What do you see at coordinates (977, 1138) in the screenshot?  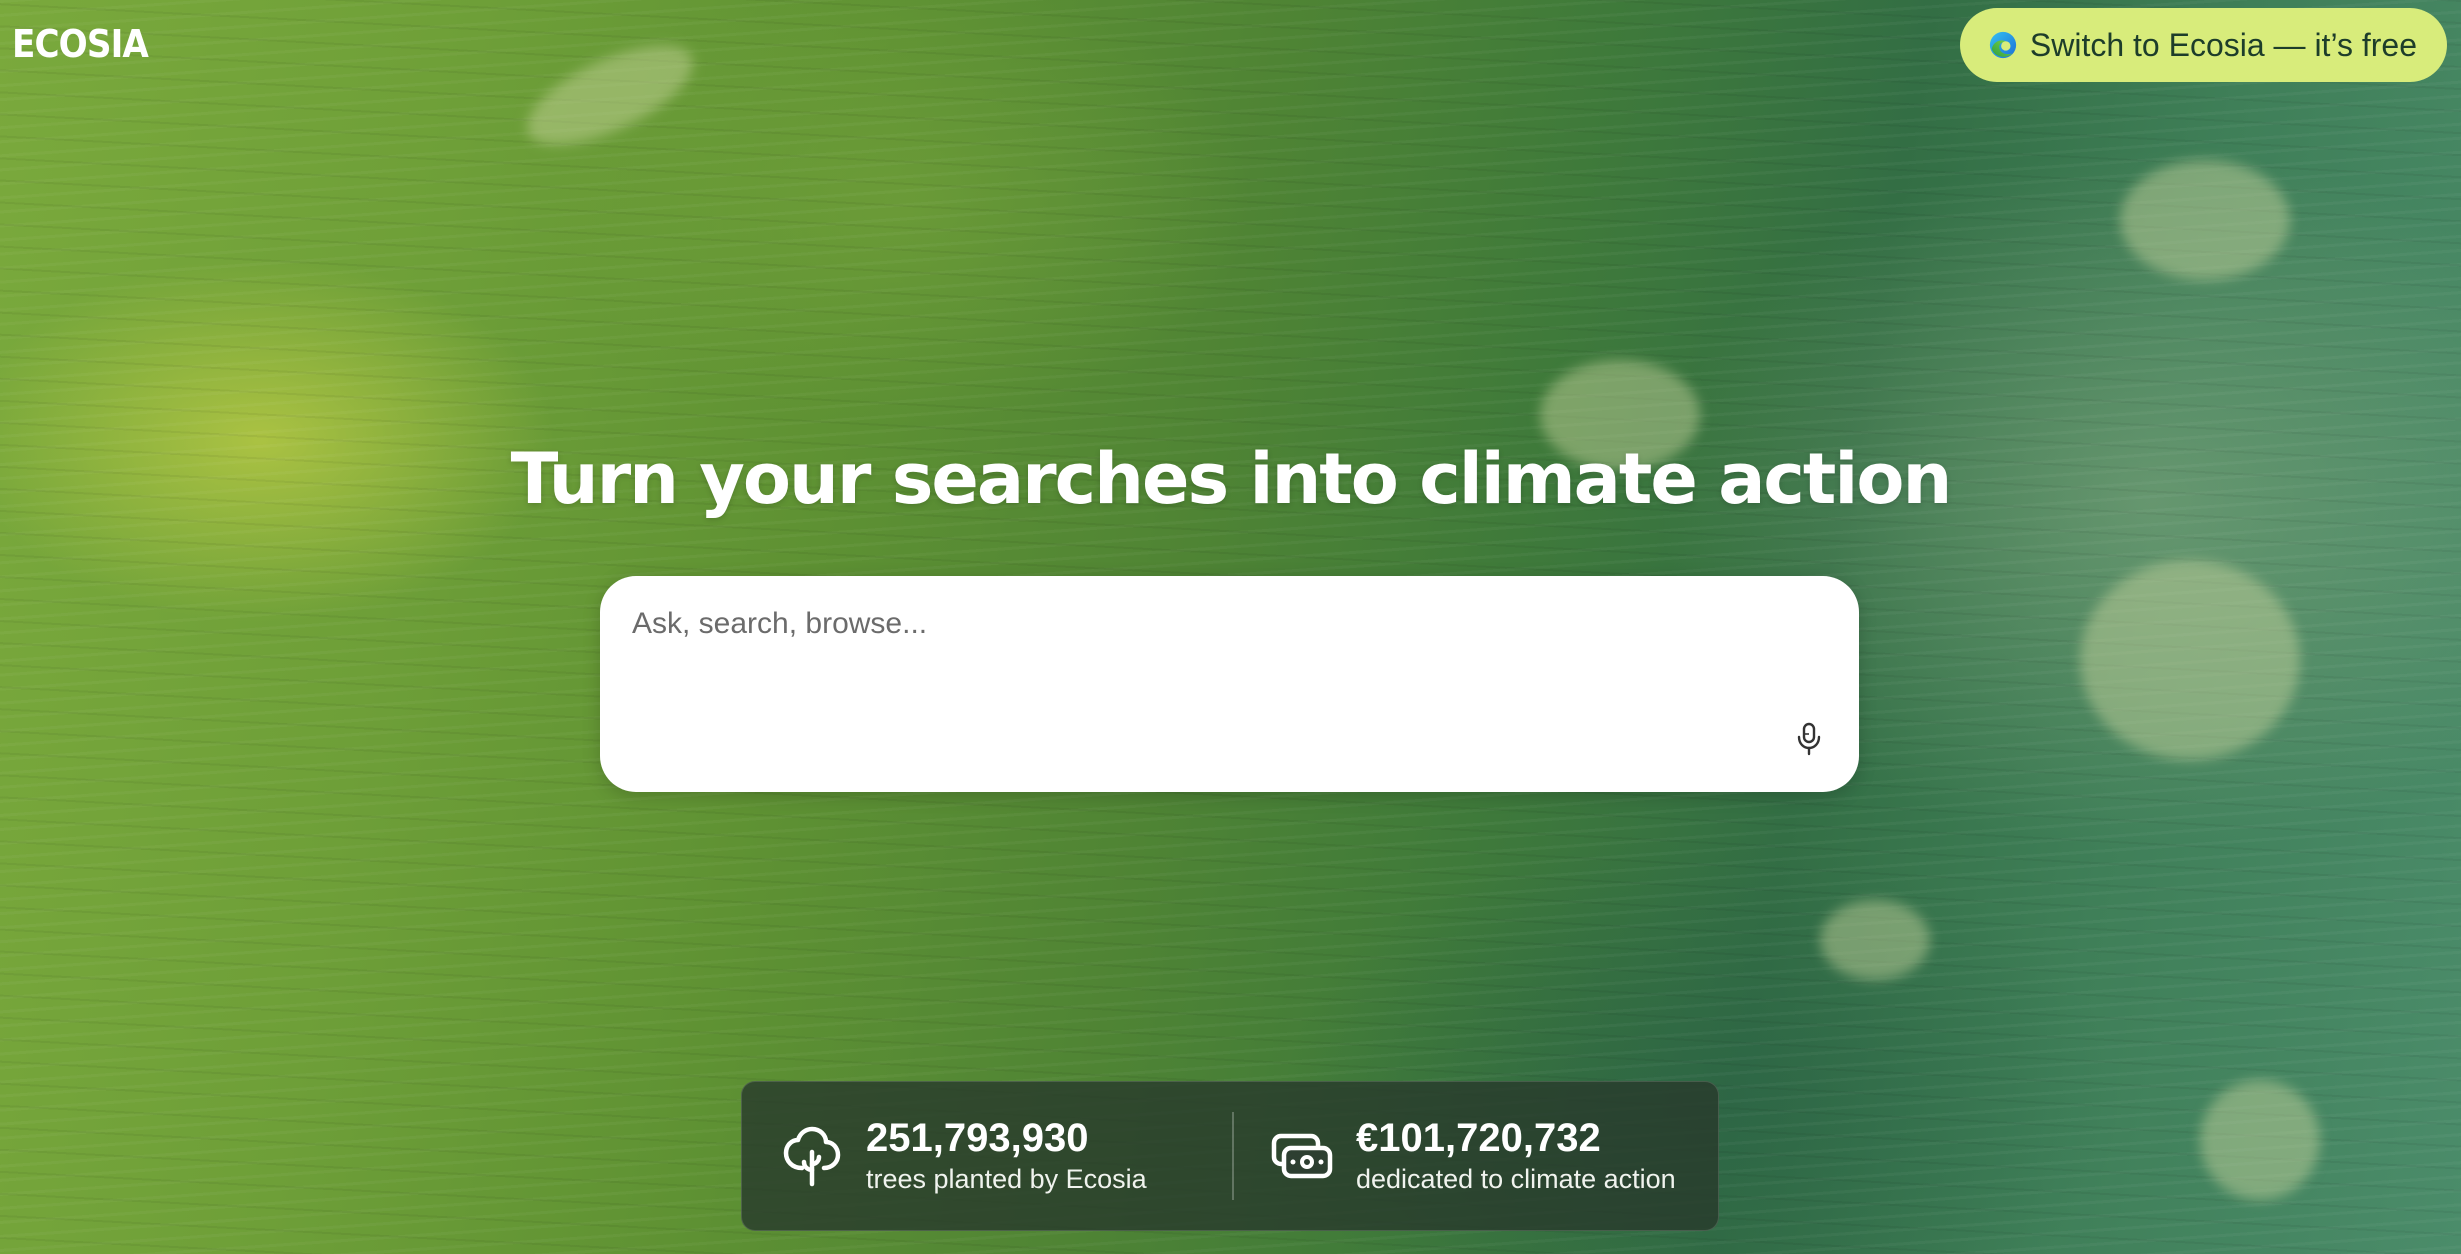 I see `trees-planted-count: 251,793,930` at bounding box center [977, 1138].